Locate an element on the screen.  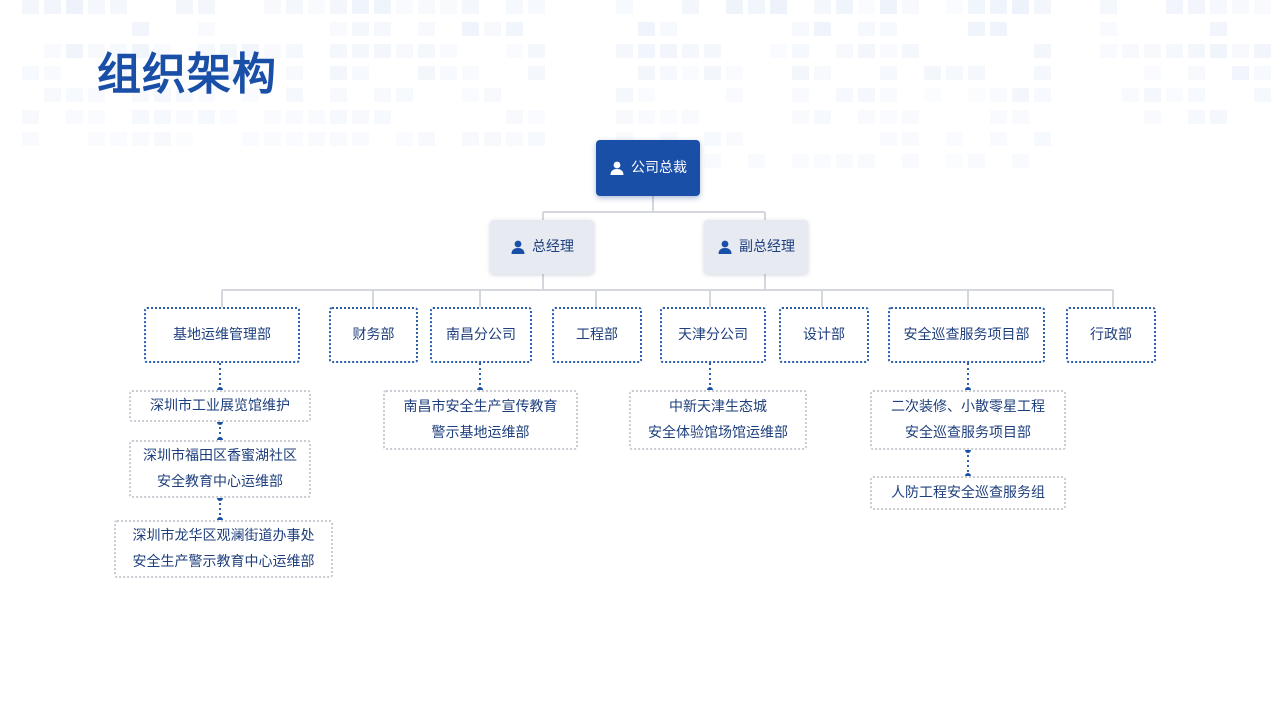
sub-unit-label: 中新天津生态城 is located at coordinates (718, 407).